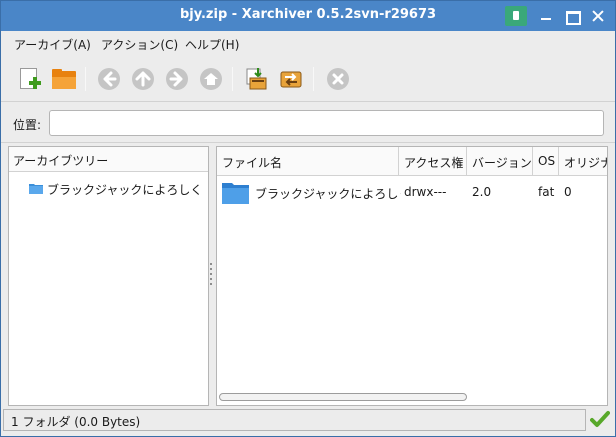  I want to click on column-header-permissions: アクセス権, so click(433, 161).